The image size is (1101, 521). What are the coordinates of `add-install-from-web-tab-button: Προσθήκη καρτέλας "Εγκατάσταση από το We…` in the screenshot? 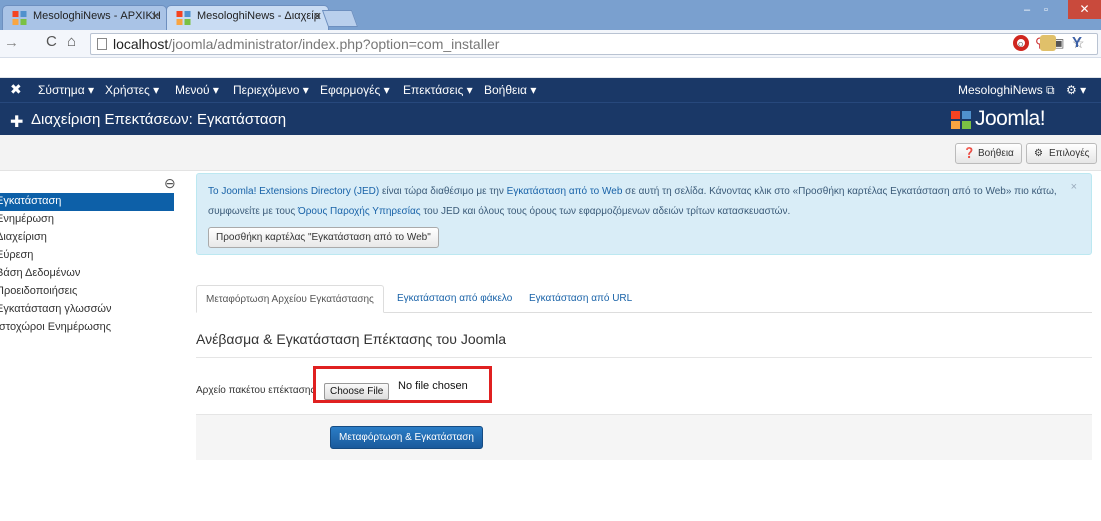 It's located at (323, 237).